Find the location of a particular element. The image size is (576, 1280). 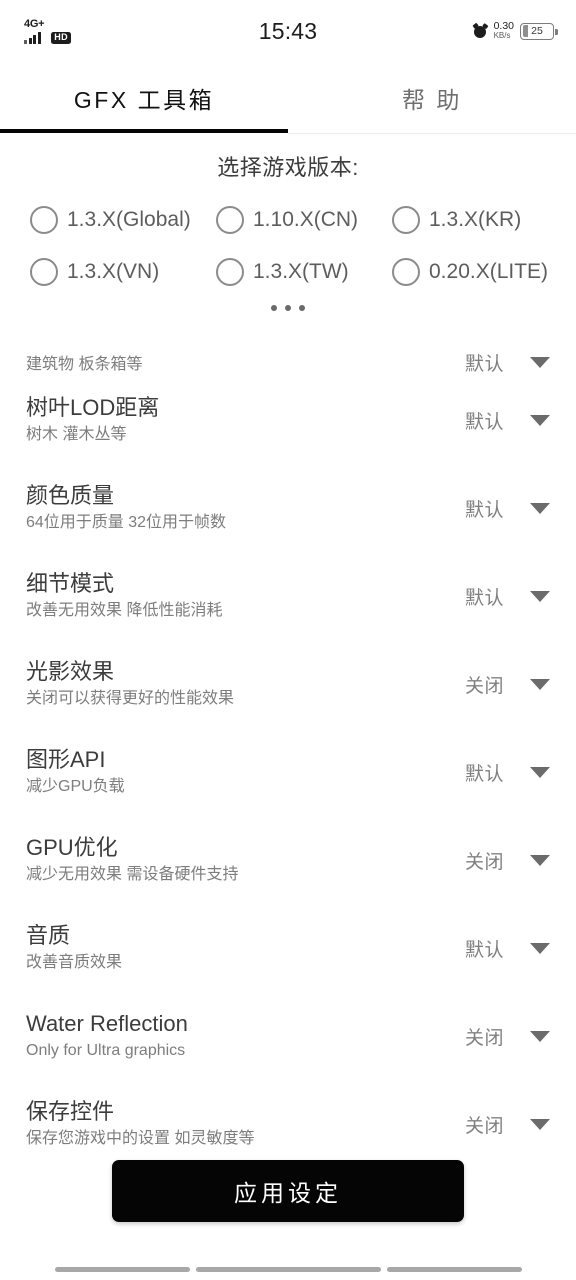

tab-bar-divider is located at coordinates (432, 133).